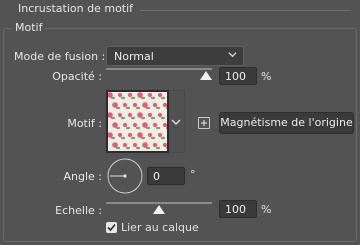 The image size is (360, 245). What do you see at coordinates (76, 8) in the screenshot?
I see `section-title: Incrustation de motif` at bounding box center [76, 8].